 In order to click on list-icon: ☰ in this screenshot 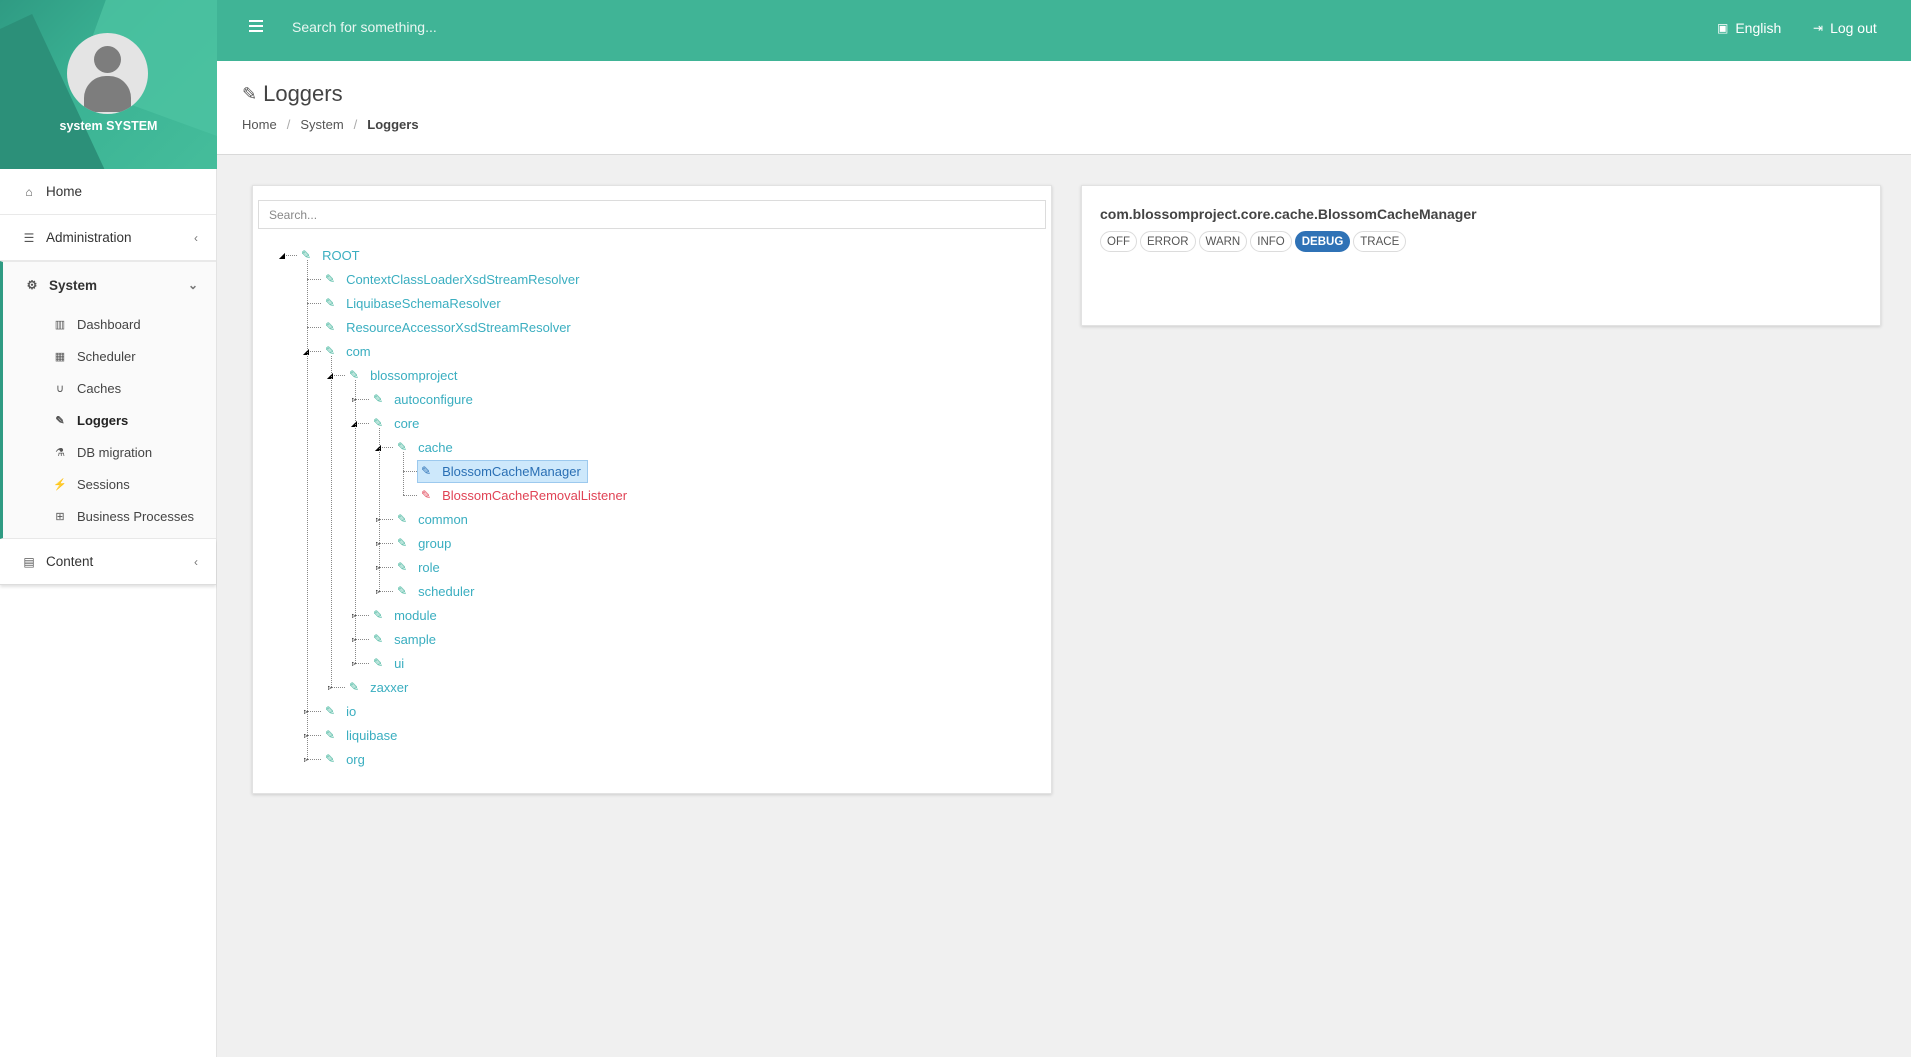, I will do `click(29, 237)`.